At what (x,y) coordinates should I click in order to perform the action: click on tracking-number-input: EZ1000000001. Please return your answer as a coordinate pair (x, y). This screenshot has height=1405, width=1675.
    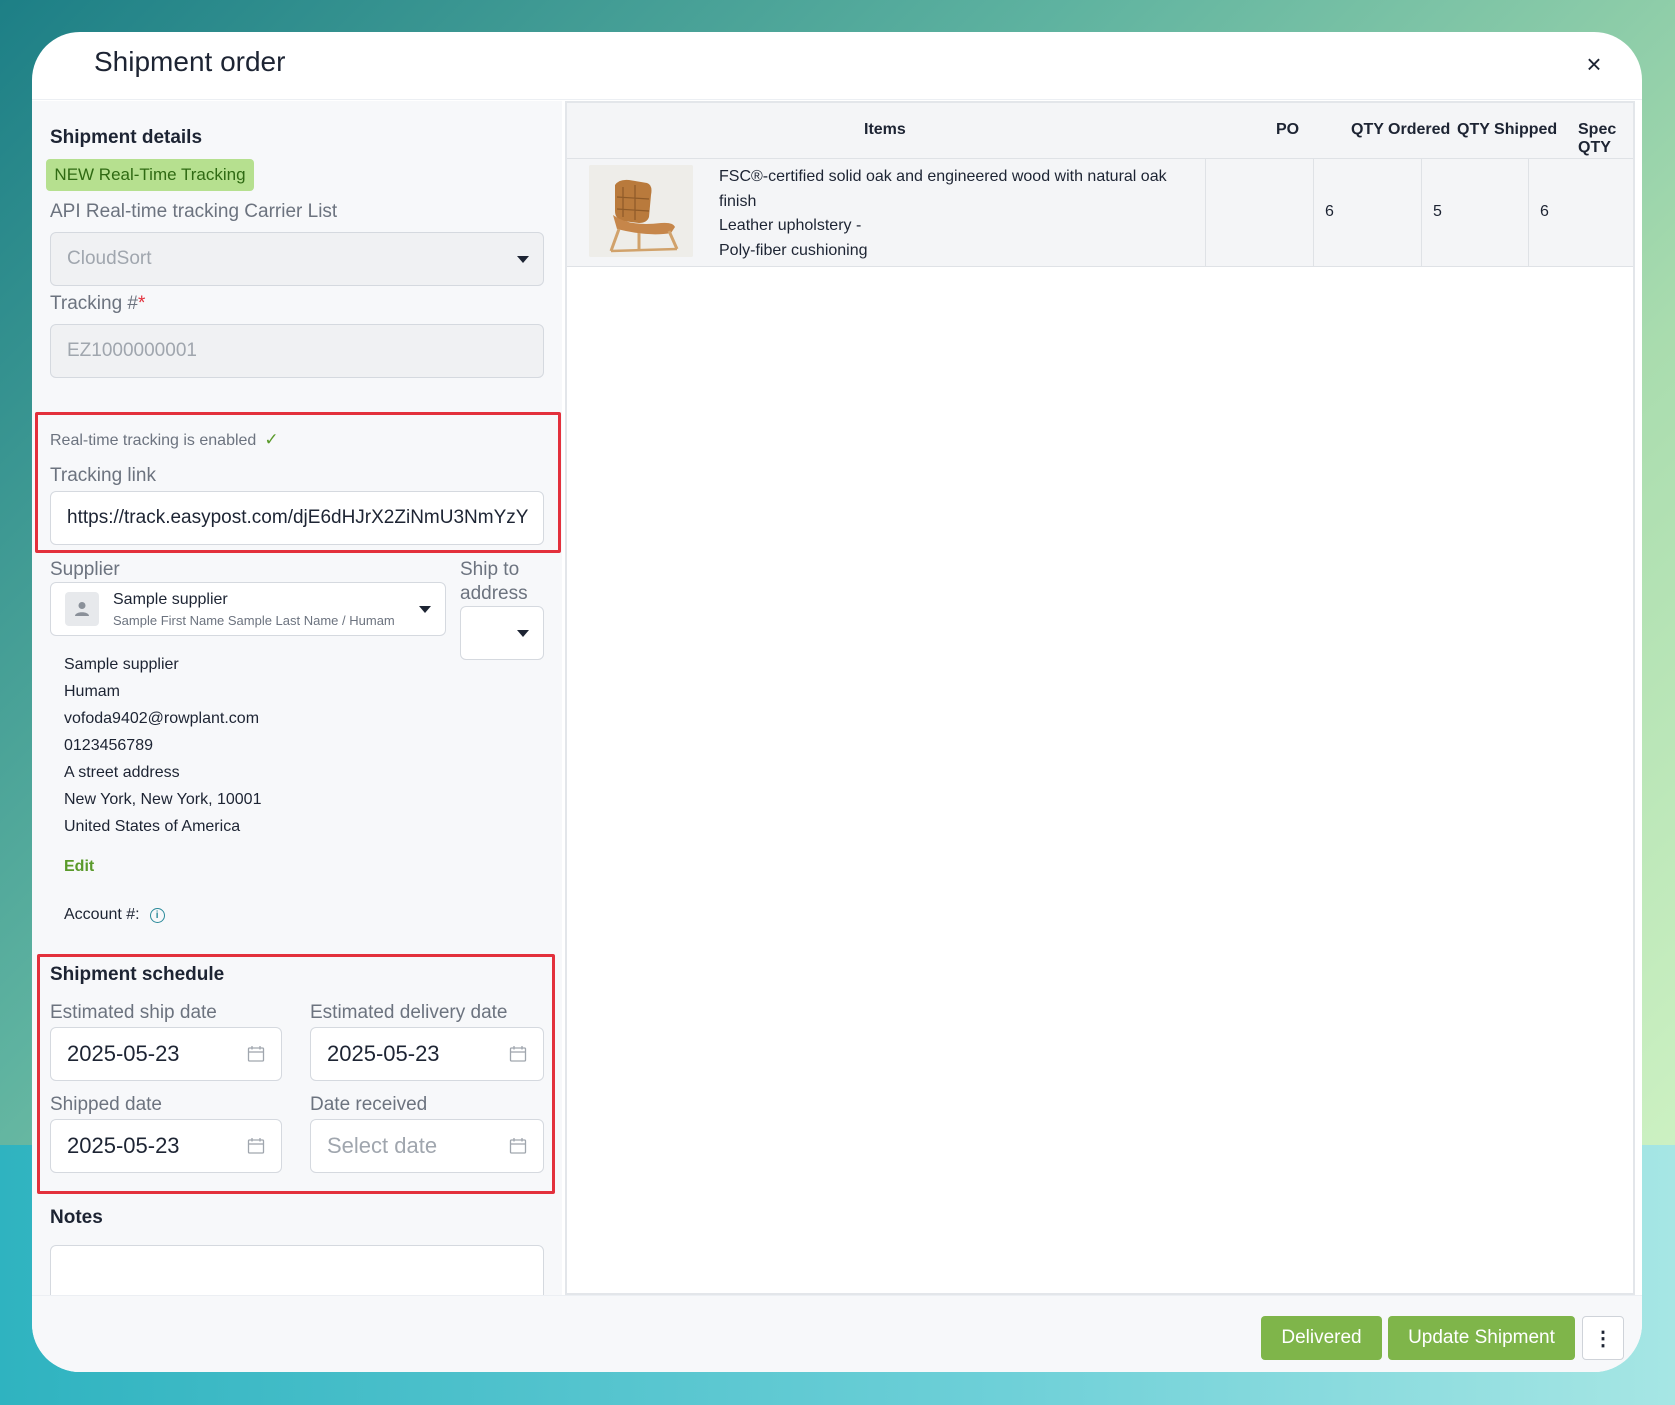
    Looking at the image, I should click on (297, 351).